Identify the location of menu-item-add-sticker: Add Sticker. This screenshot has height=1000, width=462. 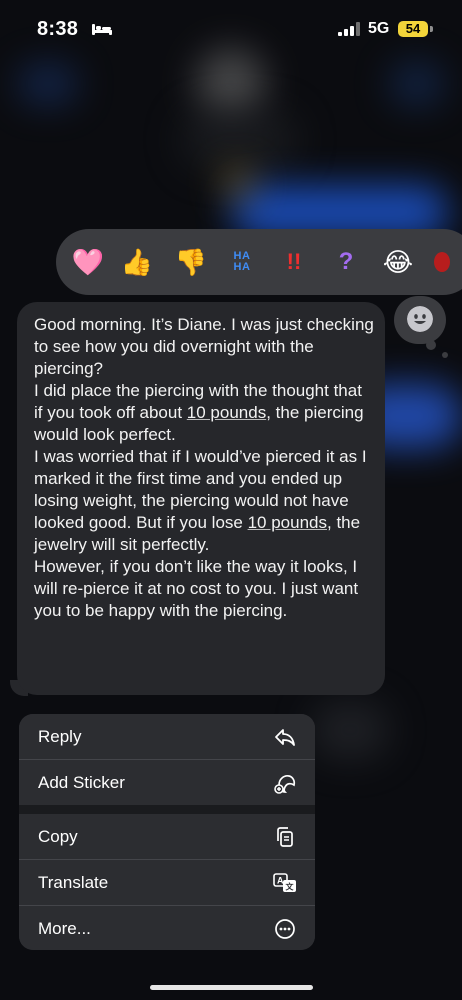
(167, 782).